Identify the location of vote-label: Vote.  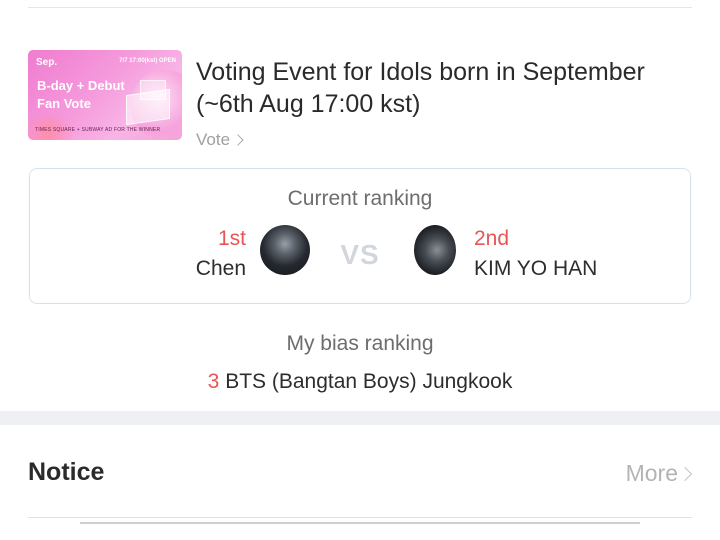
(213, 139).